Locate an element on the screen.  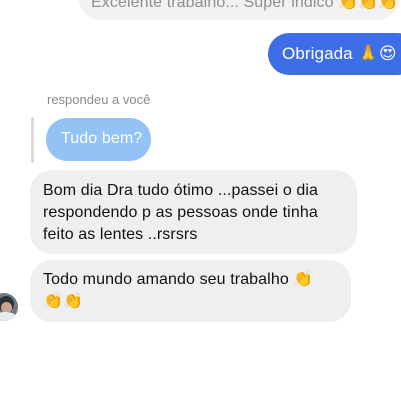
received-message-bubble: Todo mundo amando seu trabalho 👏 👏👏 is located at coordinates (190, 291).